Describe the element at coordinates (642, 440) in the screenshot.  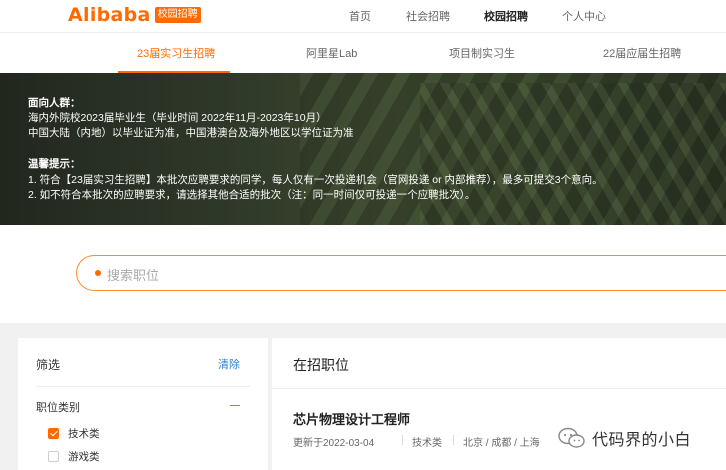
I see `watermark-text: 代码界的小白` at that location.